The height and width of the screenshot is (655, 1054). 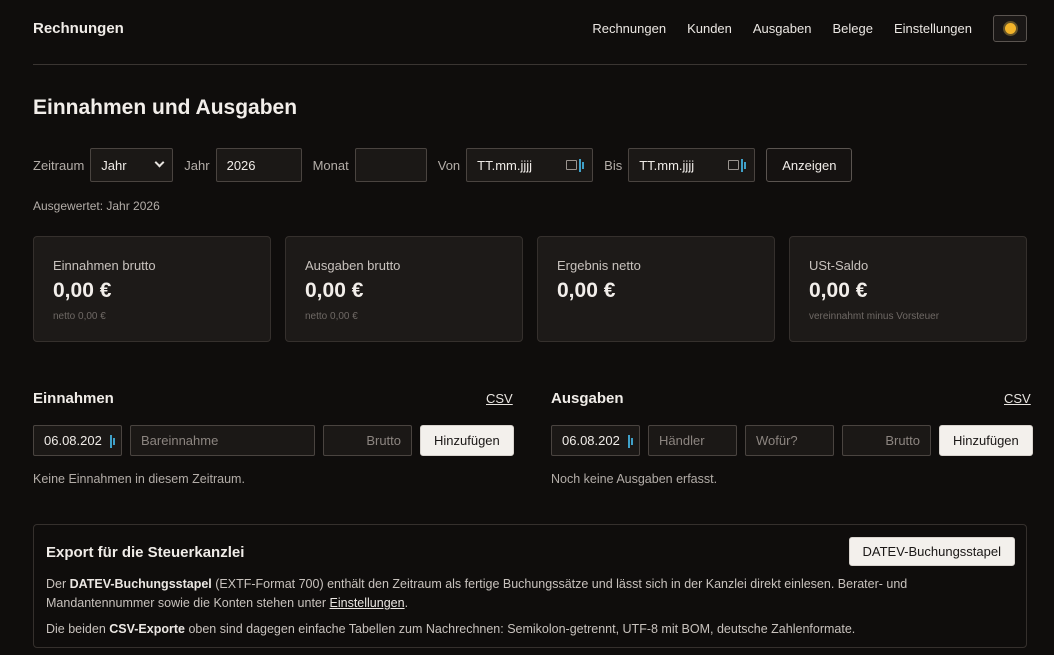 What do you see at coordinates (180, 440) in the screenshot?
I see `bareinnahme-placeholder: Bareinnahme` at bounding box center [180, 440].